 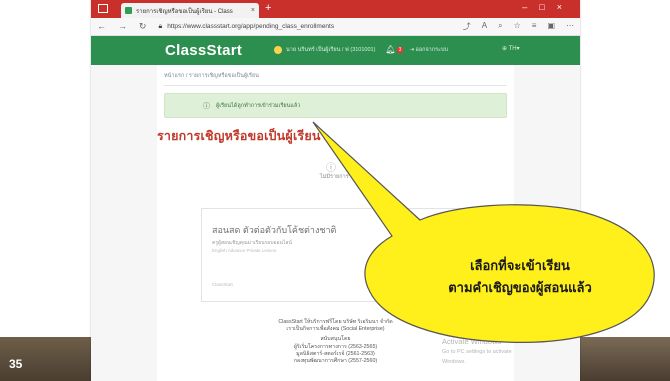 What do you see at coordinates (548, 7) in the screenshot?
I see `window-controls: –□×` at bounding box center [548, 7].